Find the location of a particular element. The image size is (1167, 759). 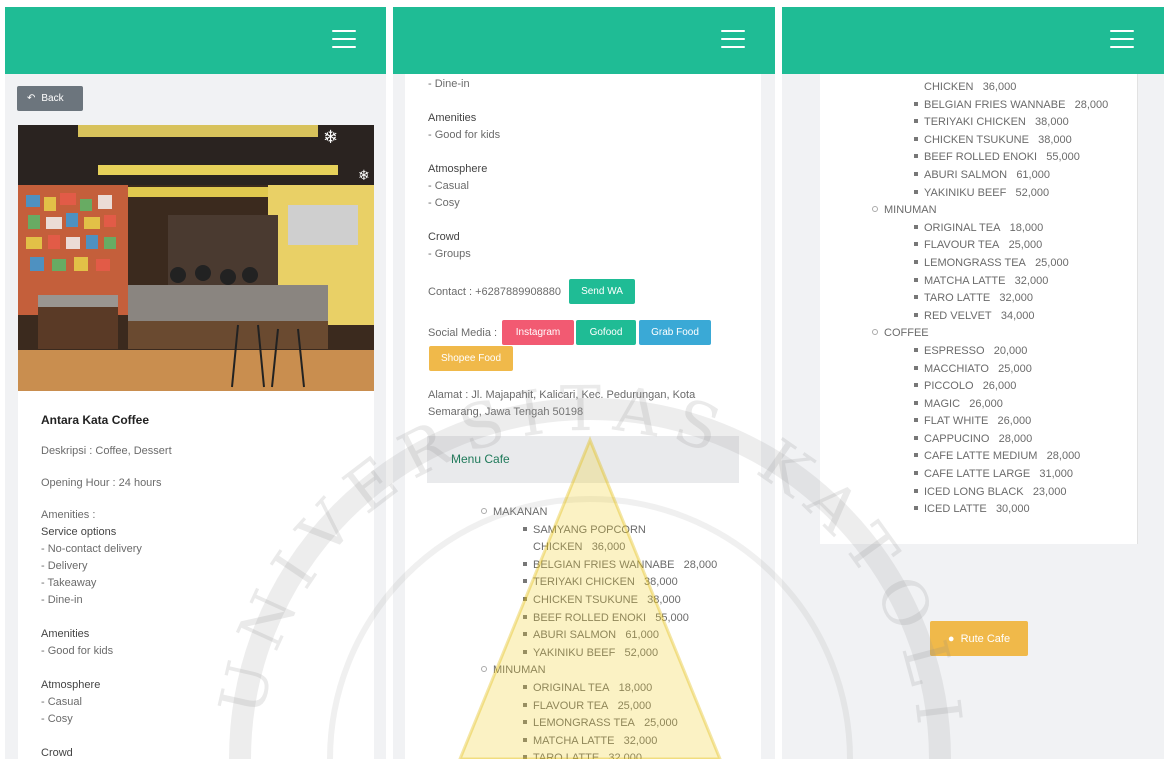

shopeefood-button: Shopee Food is located at coordinates (471, 358).